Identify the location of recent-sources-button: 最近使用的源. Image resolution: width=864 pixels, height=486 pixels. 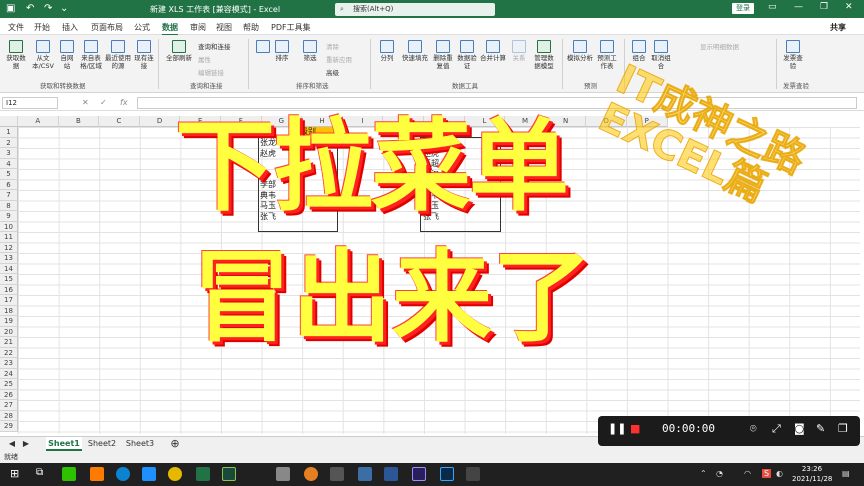
(118, 55).